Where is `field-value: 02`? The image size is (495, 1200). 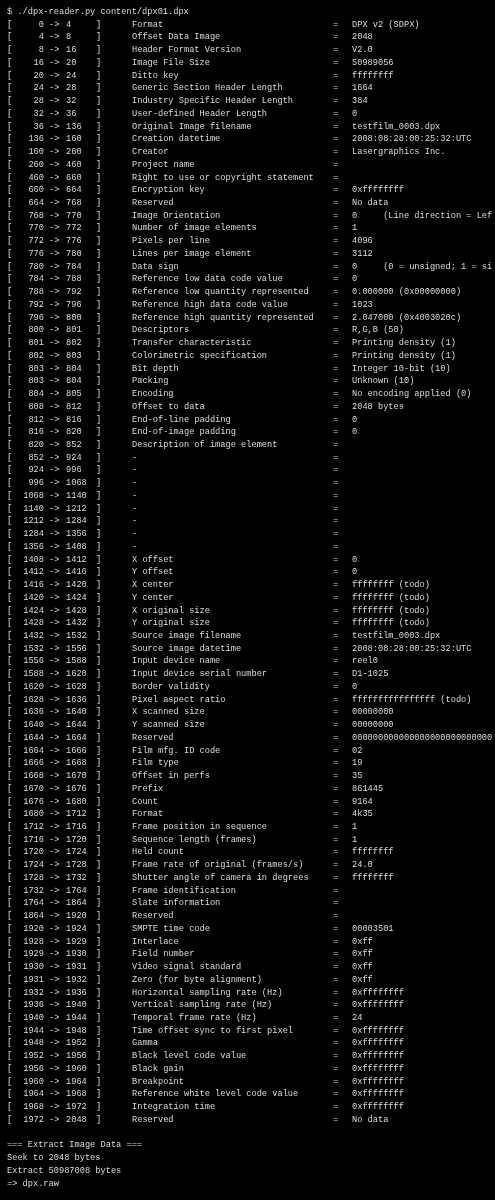 field-value: 02 is located at coordinates (357, 751).